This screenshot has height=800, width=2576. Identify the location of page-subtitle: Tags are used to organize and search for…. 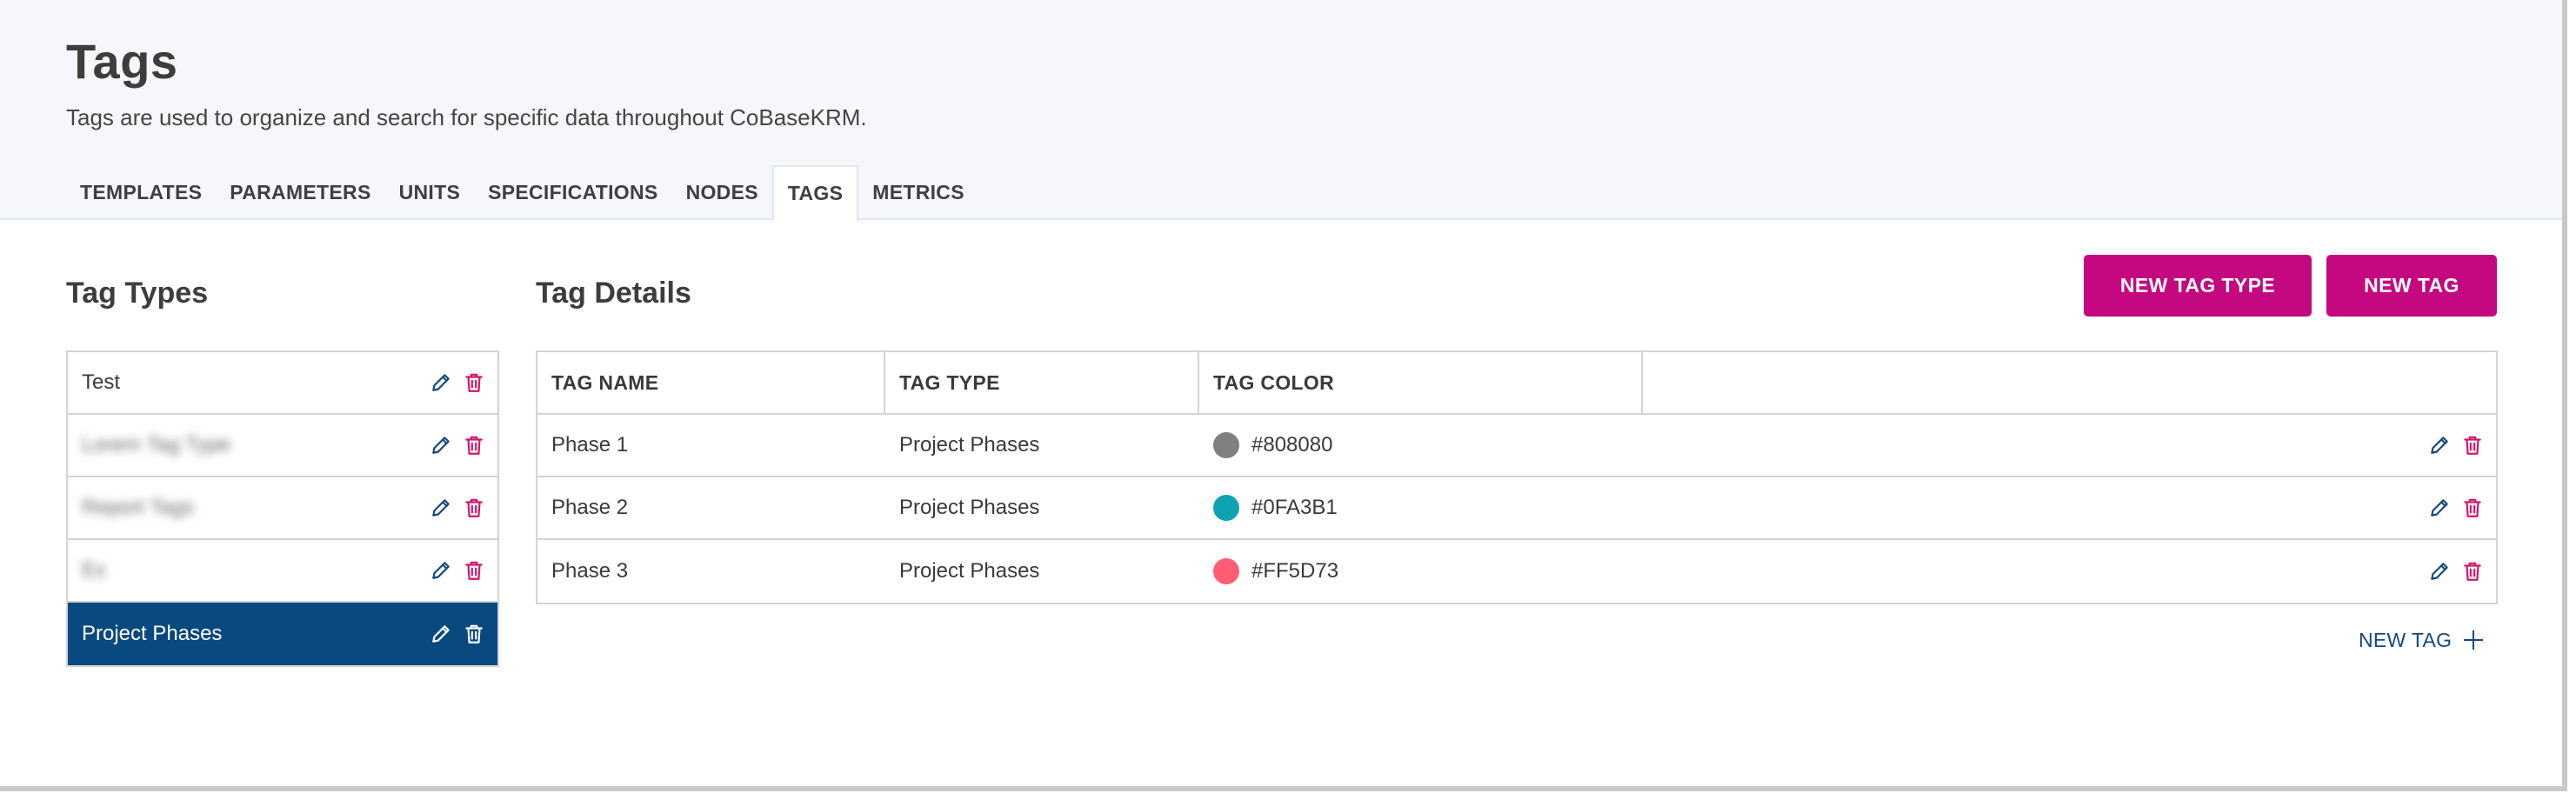
(466, 117).